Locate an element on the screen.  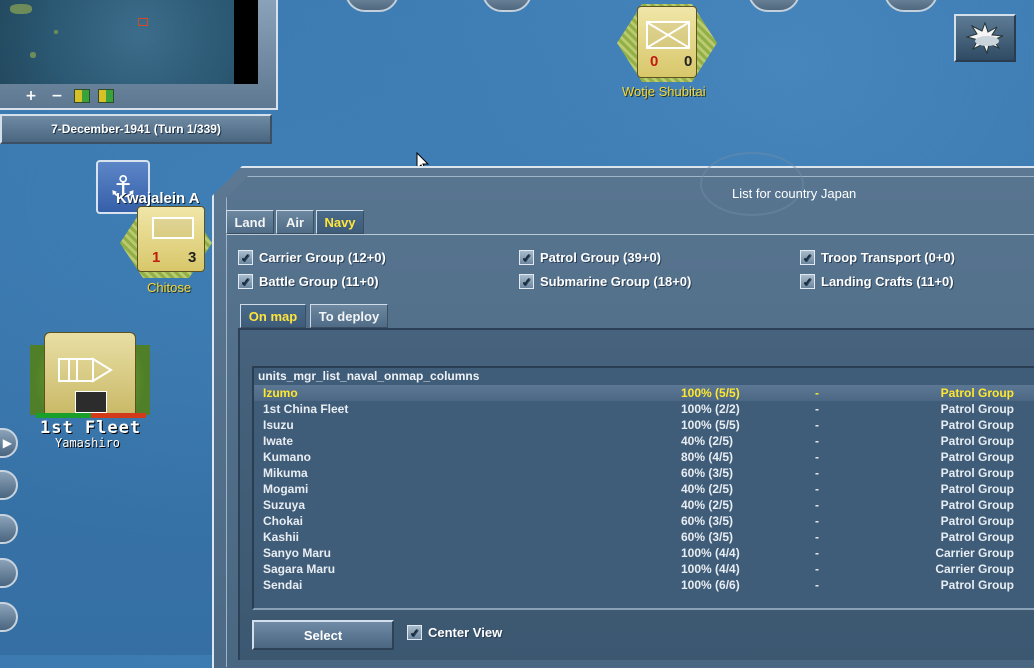
filter-battle-group: ✓ Battle Group (11+0) is located at coordinates (308, 281).